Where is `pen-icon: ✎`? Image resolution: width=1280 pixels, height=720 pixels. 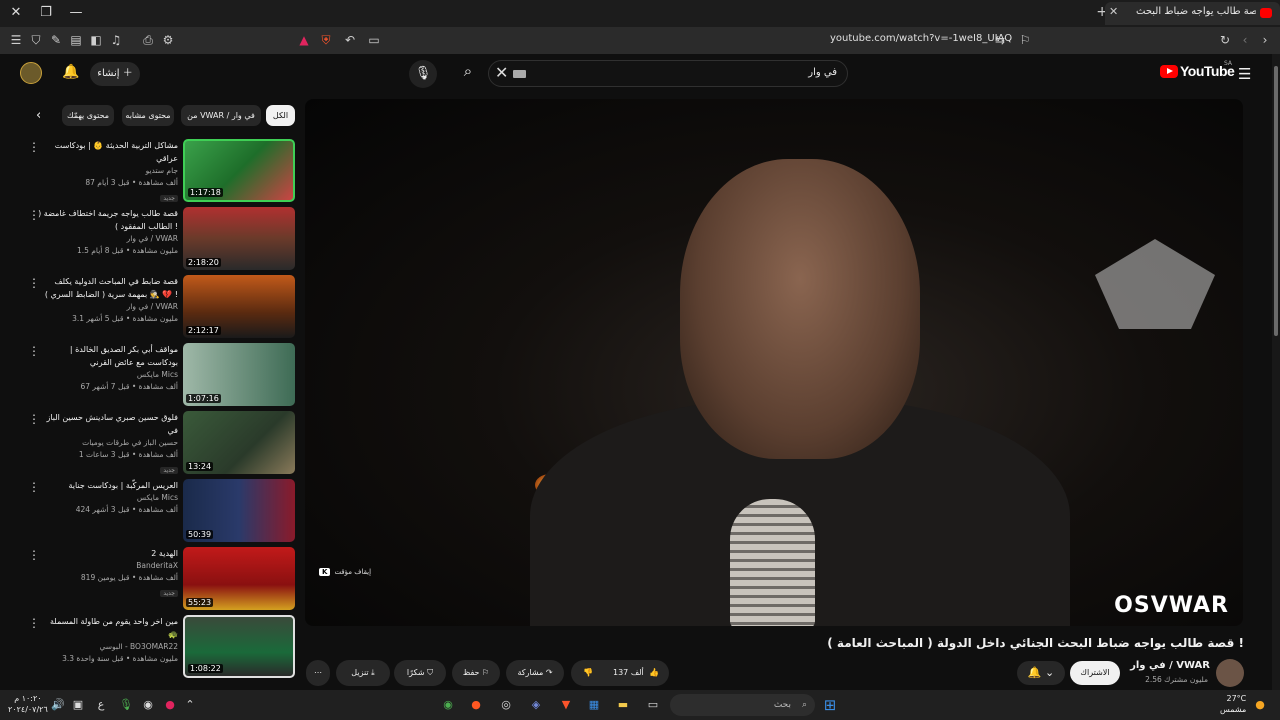
pen-icon: ✎ is located at coordinates (56, 40).